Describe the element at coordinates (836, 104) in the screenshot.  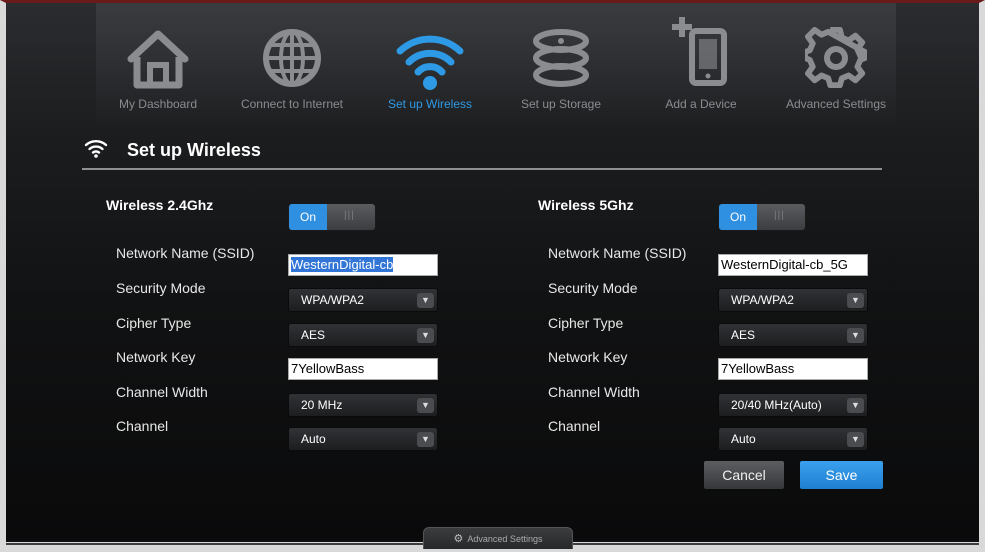
I see `nav-label: Advanced Settings` at that location.